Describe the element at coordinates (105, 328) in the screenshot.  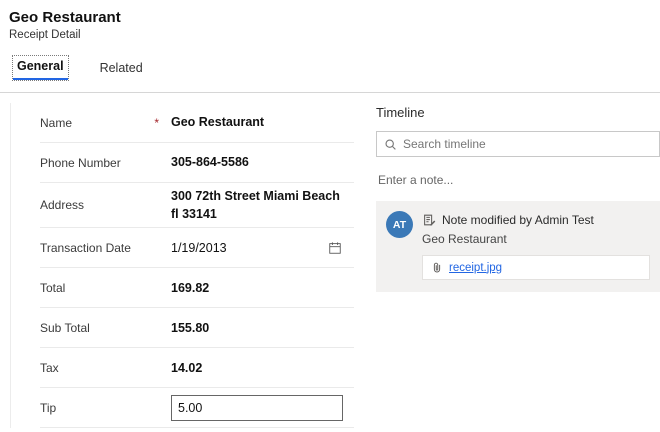
I see `field-label-sub-total: Sub Total` at that location.